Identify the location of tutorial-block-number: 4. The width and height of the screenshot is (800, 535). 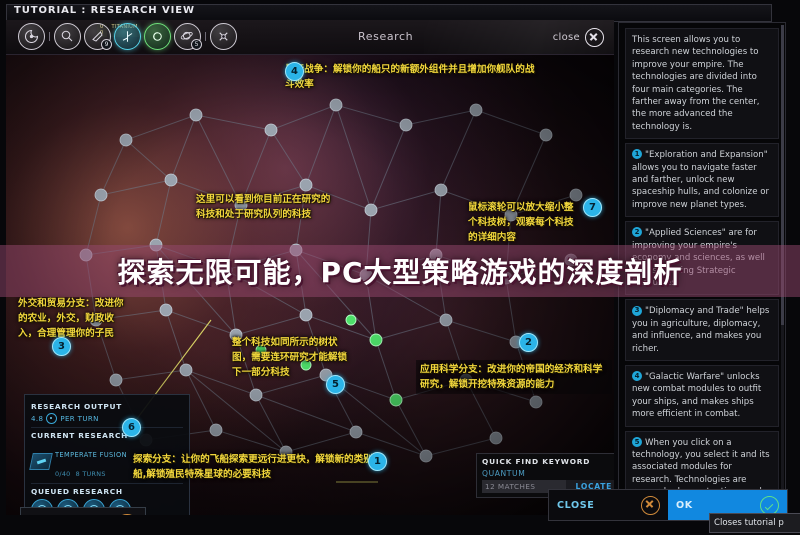
(637, 376).